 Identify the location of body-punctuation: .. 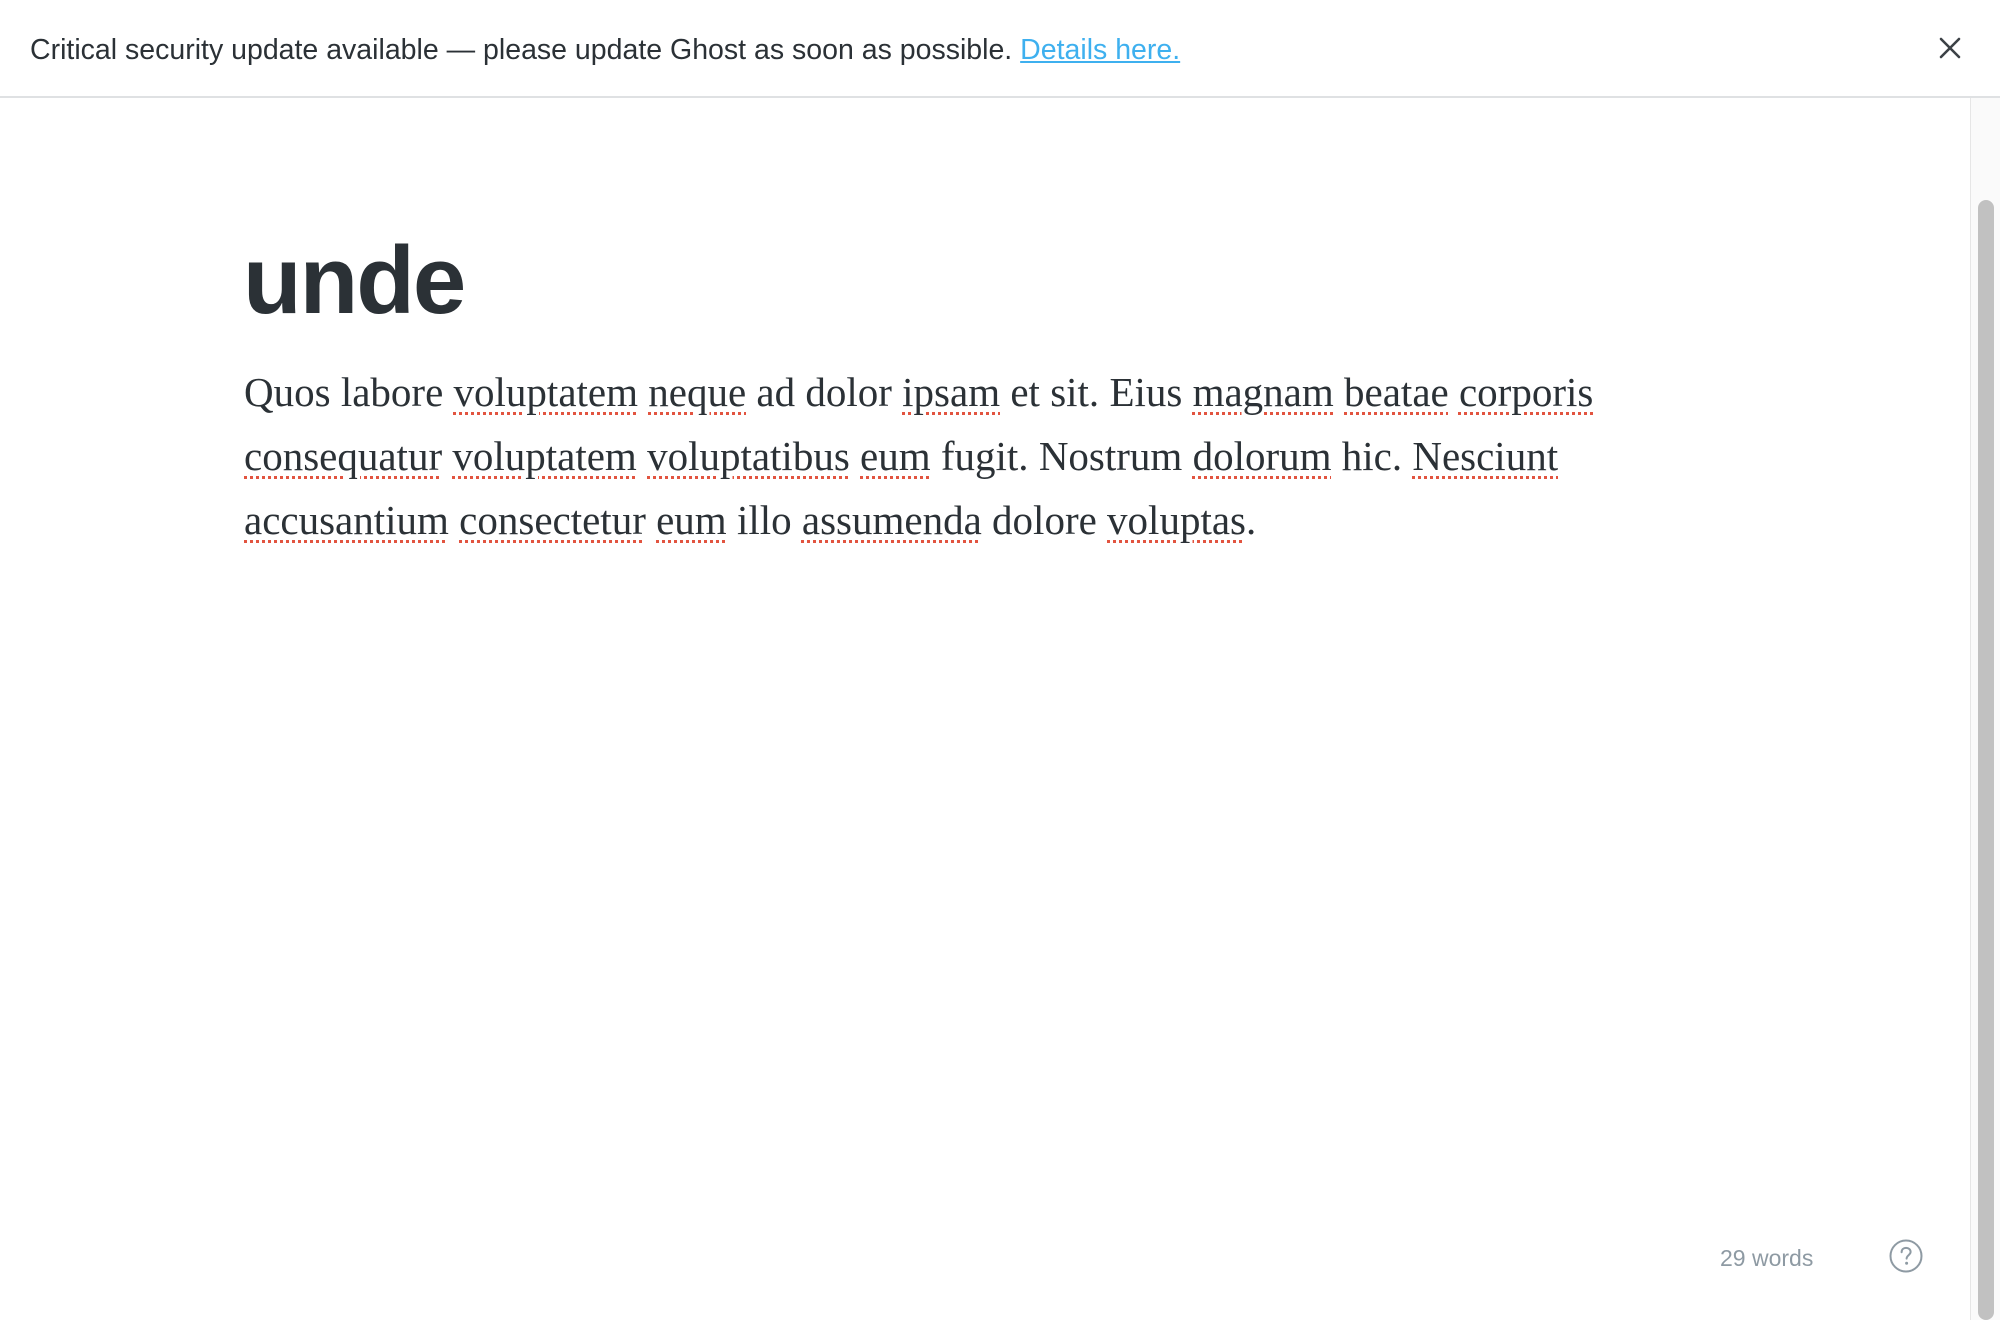
(1251, 520).